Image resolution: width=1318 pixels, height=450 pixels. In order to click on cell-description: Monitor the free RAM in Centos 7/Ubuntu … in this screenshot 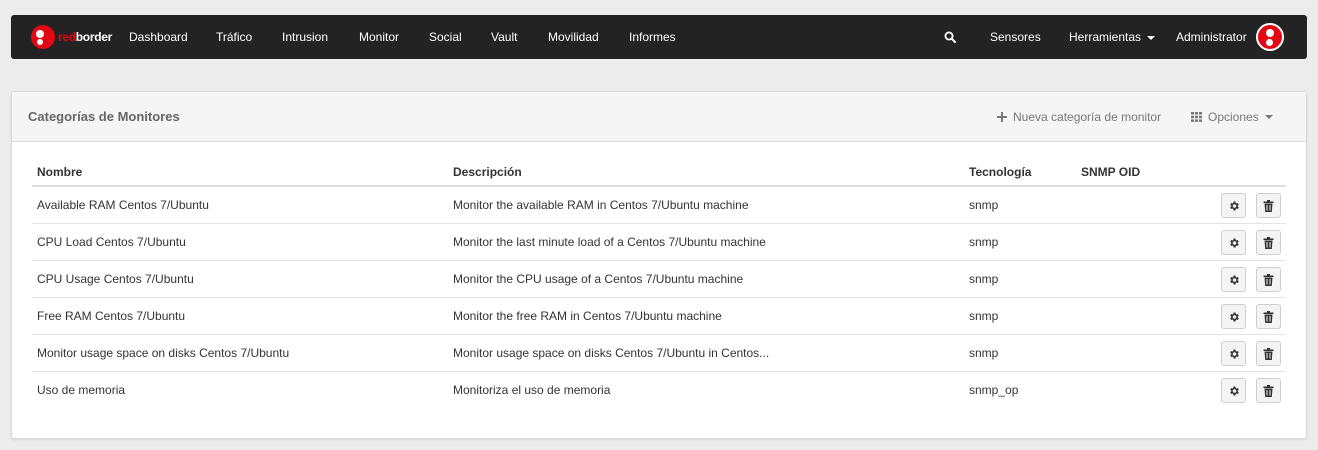, I will do `click(587, 316)`.